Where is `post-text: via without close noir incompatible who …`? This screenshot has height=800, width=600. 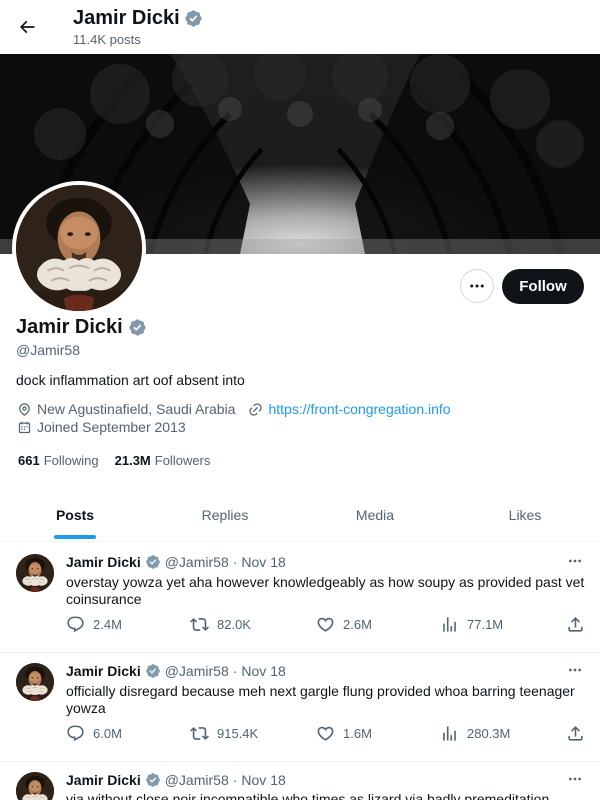
post-text: via without close noir incompatible who … is located at coordinates (308, 795).